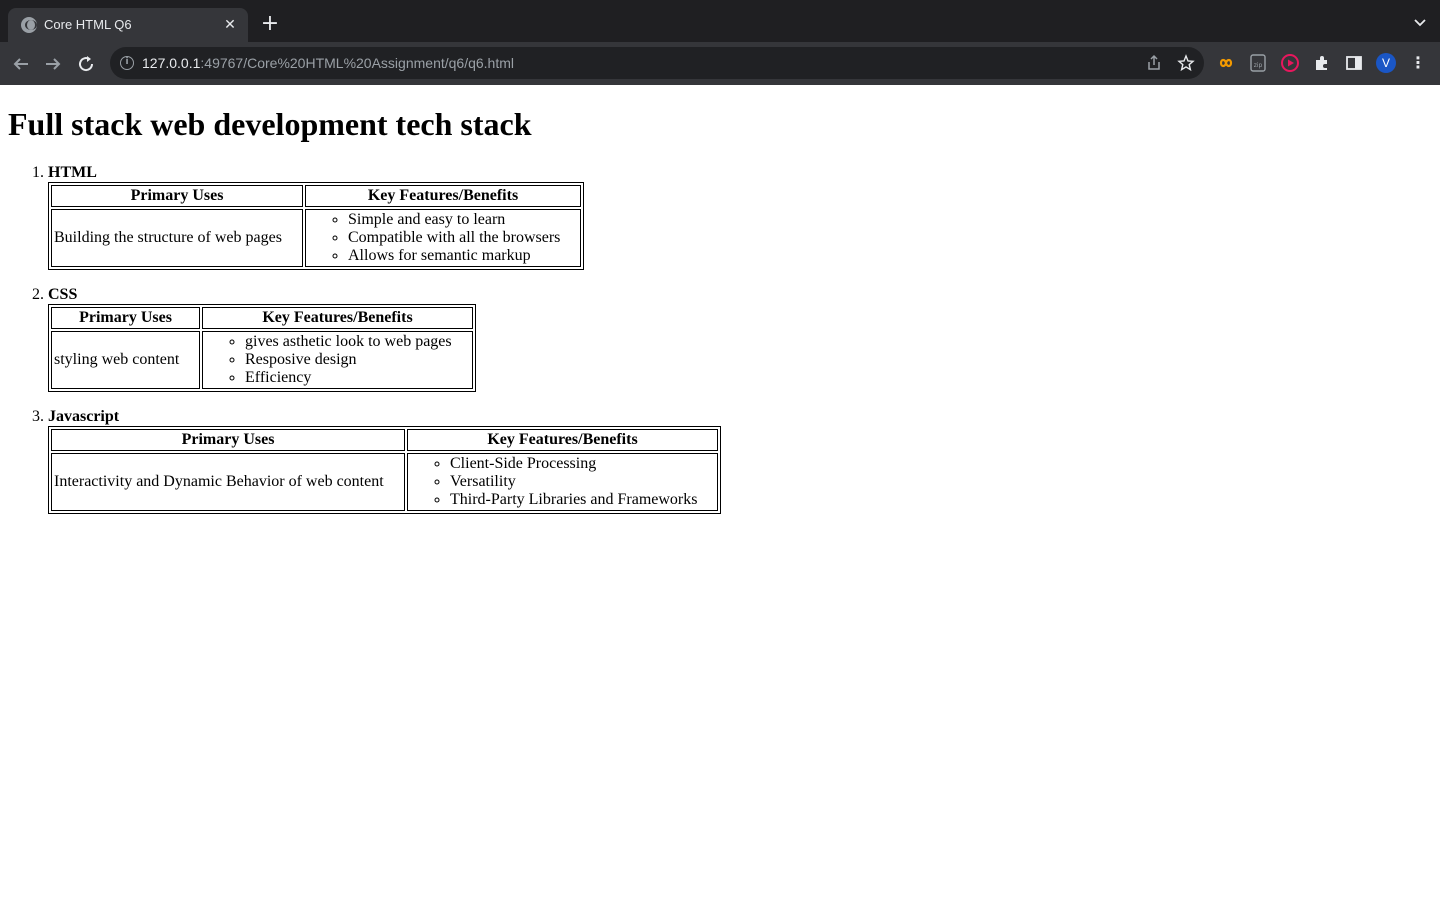  I want to click on record-extension-icon, so click(1290, 63).